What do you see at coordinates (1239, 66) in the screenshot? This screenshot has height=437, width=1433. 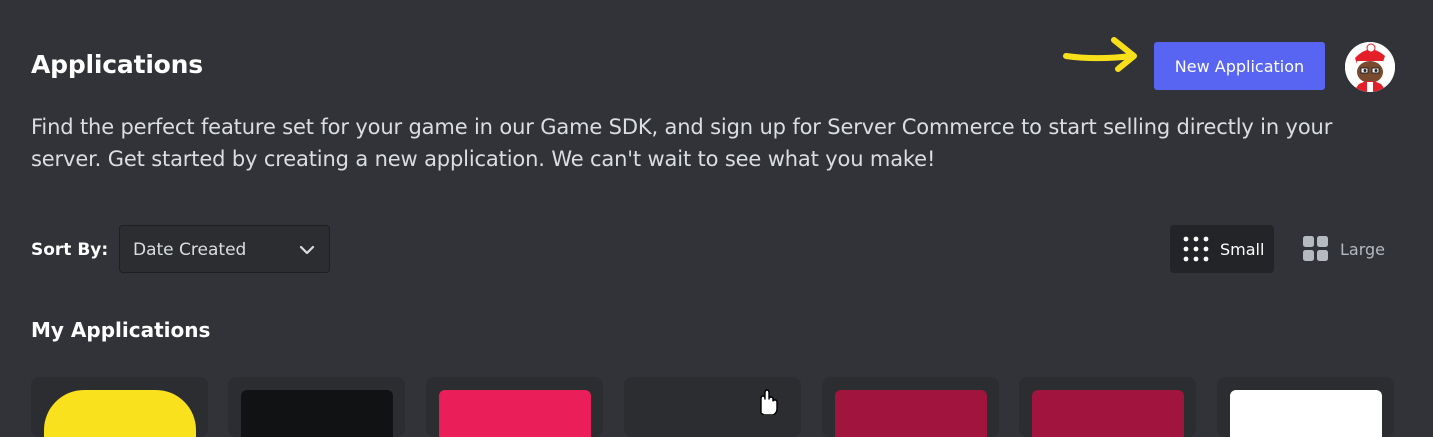 I see `new-application-button: New Application` at bounding box center [1239, 66].